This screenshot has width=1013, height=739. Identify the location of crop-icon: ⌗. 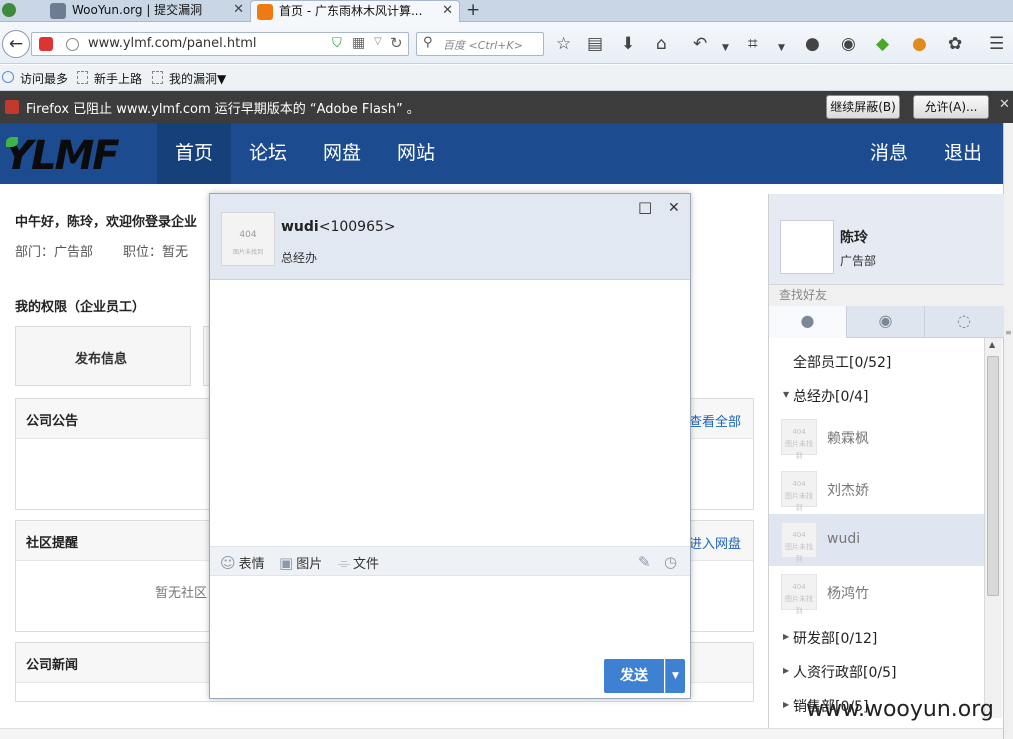
(753, 44).